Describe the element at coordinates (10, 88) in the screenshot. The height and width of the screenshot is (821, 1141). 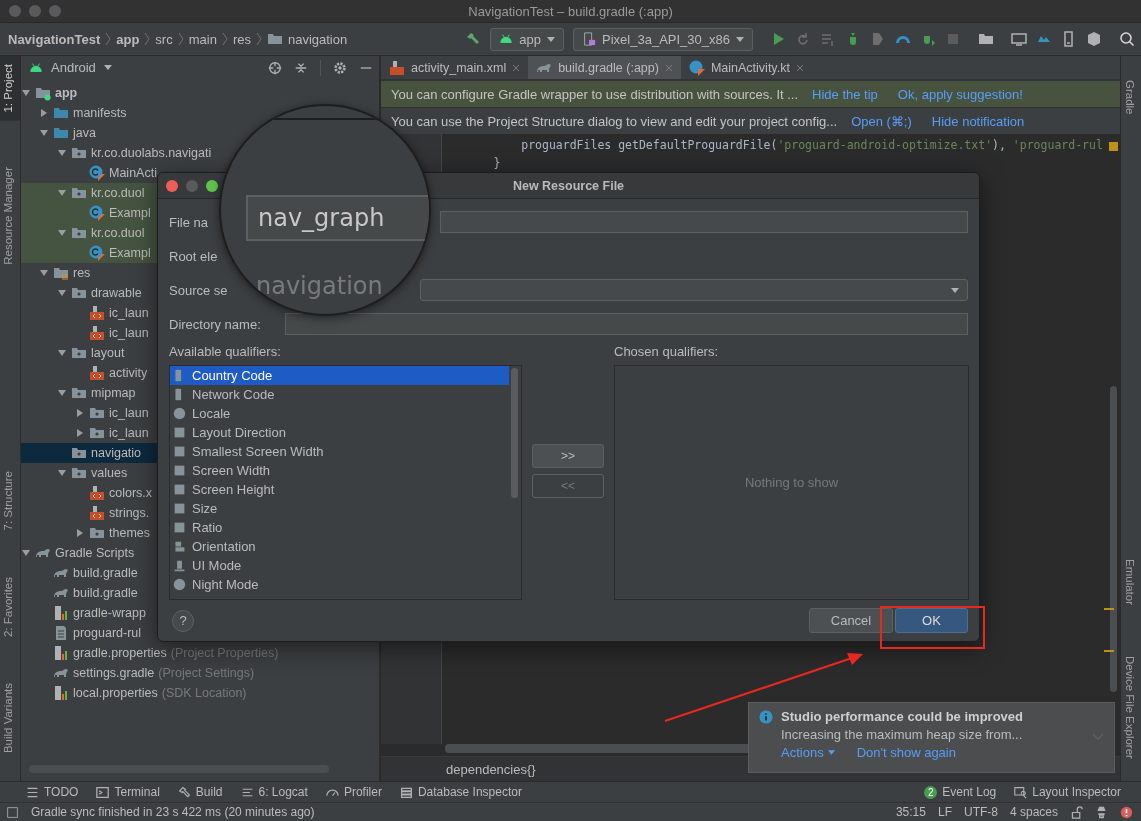
I see `tool-window-tab: 1: Project` at that location.